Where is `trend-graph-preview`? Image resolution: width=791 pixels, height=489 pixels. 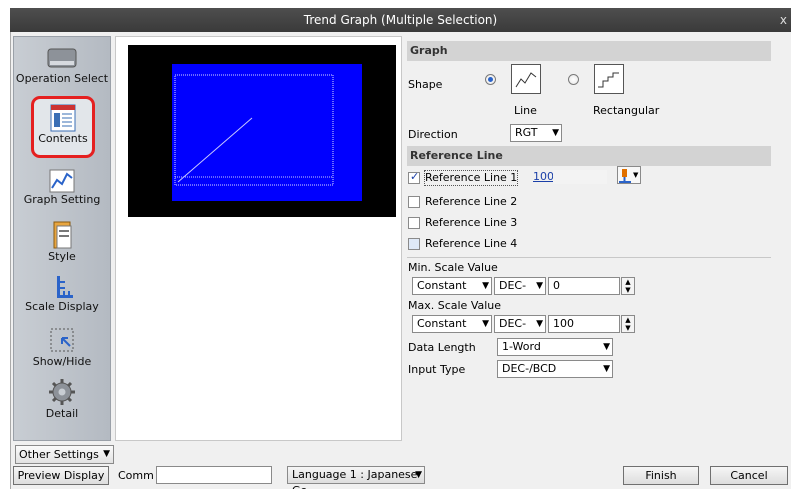 trend-graph-preview is located at coordinates (267, 132).